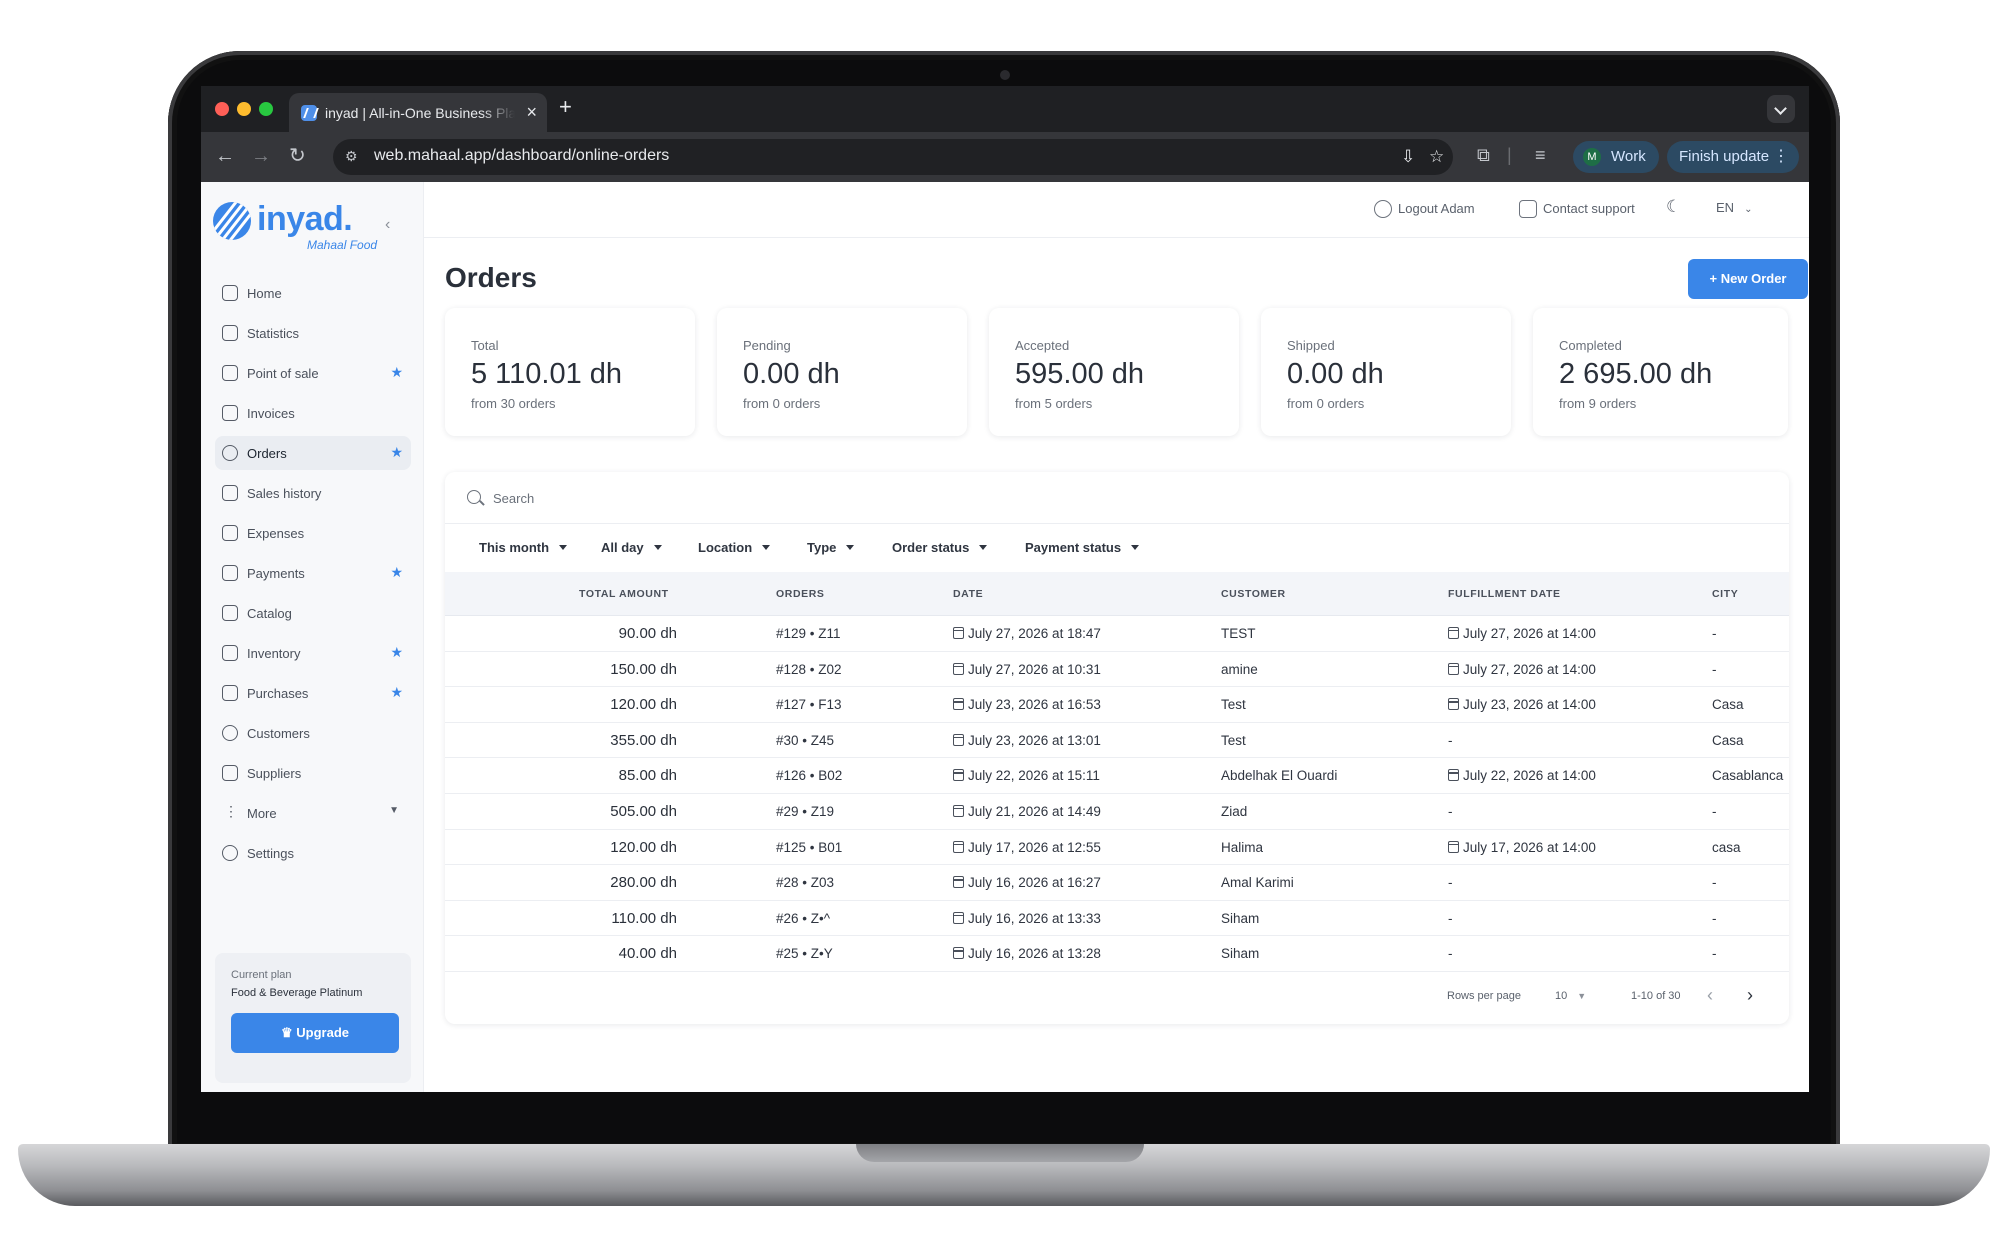 The image size is (2000, 1242). I want to click on profile-button: M Work, so click(1616, 157).